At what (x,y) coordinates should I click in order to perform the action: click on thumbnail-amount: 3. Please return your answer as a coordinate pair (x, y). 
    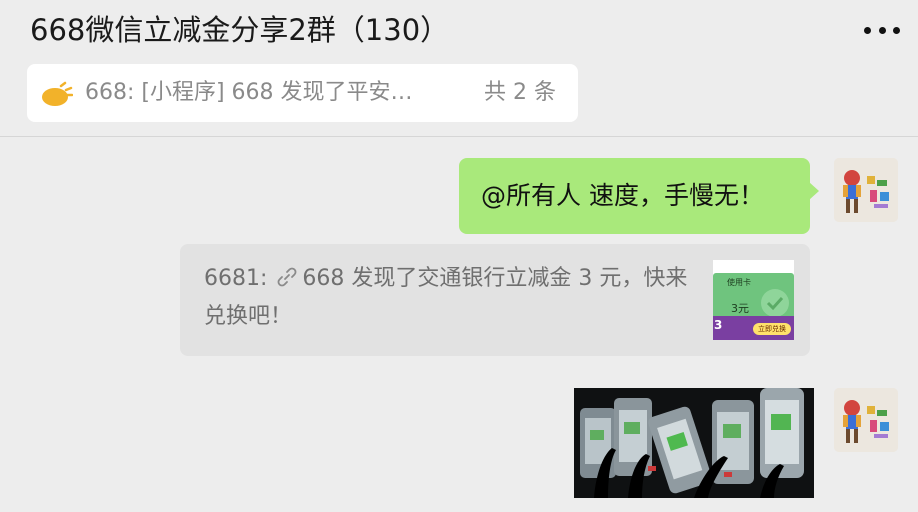
    Looking at the image, I should click on (718, 325).